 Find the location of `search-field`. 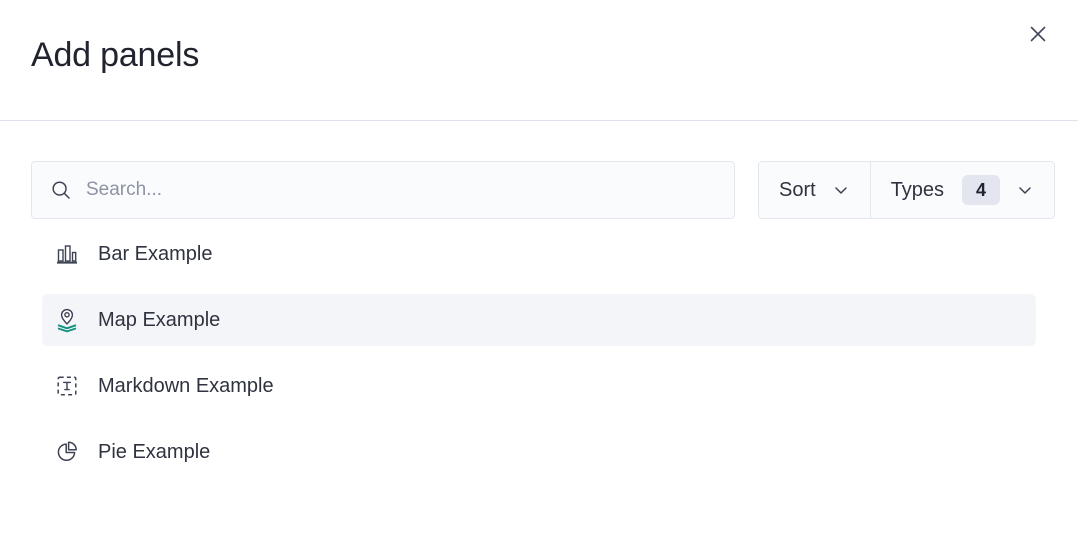

search-field is located at coordinates (383, 190).